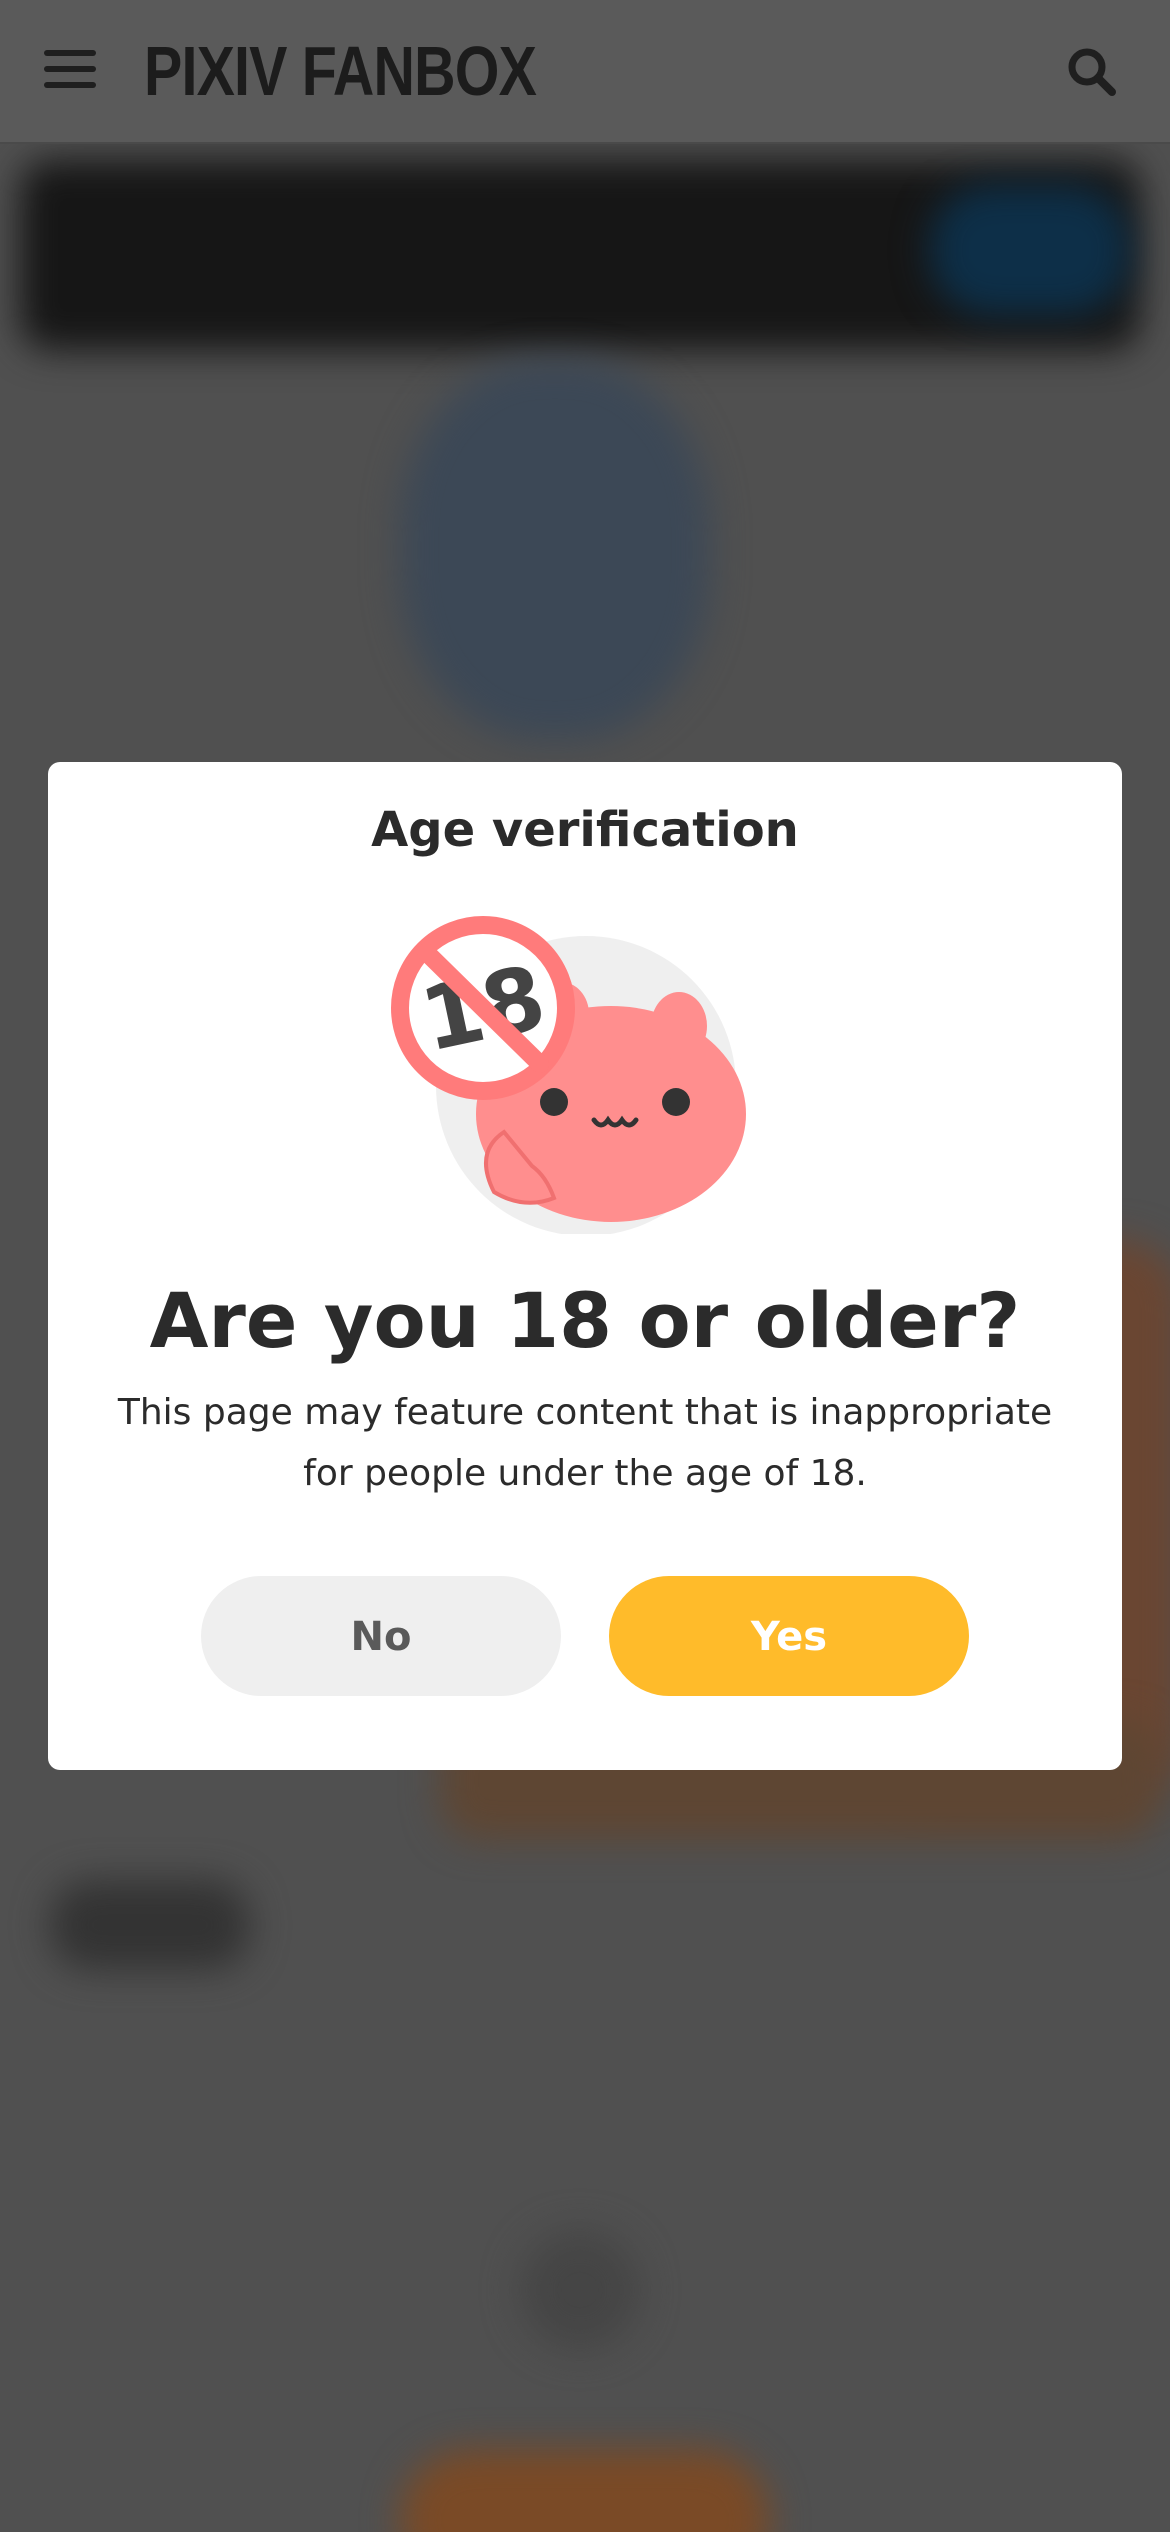 The height and width of the screenshot is (2532, 1170). I want to click on yes-button: Yes, so click(789, 1636).